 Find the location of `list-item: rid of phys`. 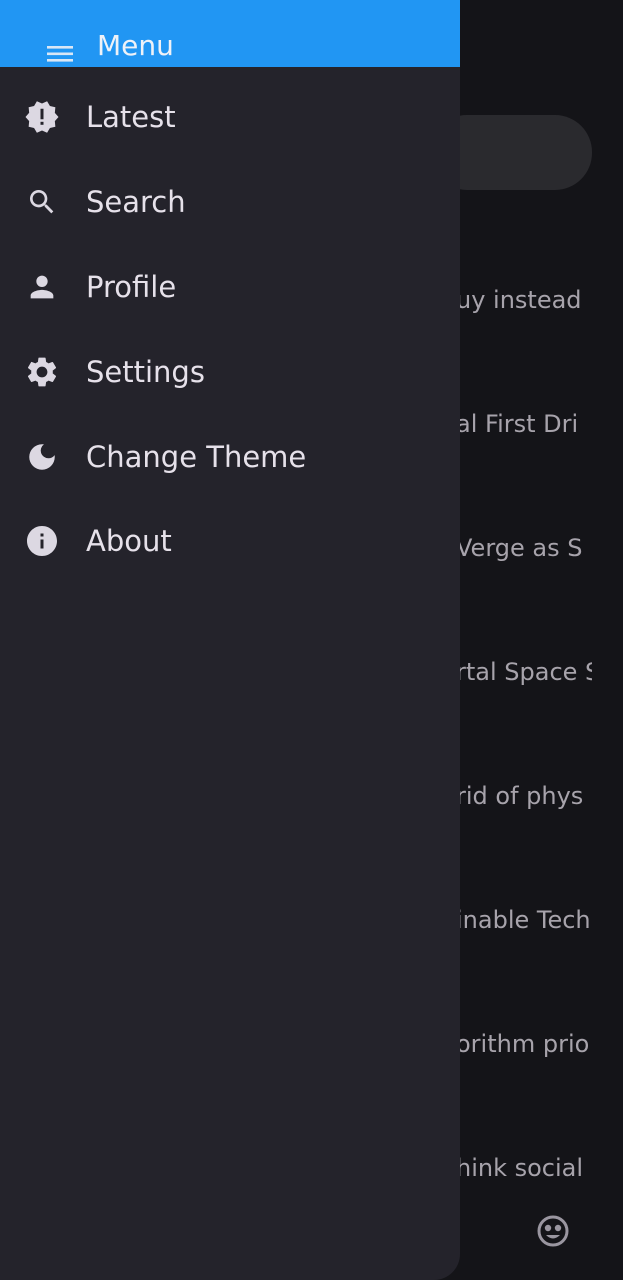

list-item: rid of phys is located at coordinates (524, 796).